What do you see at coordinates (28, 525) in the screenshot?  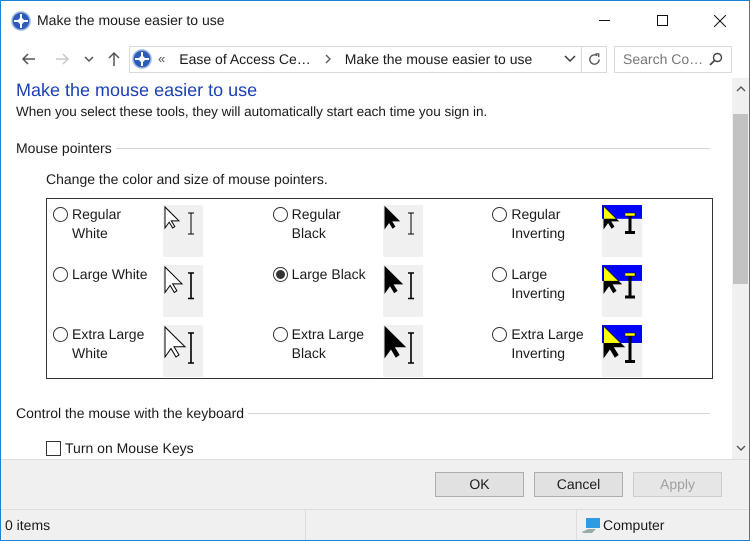 I see `item-count: 0 items` at bounding box center [28, 525].